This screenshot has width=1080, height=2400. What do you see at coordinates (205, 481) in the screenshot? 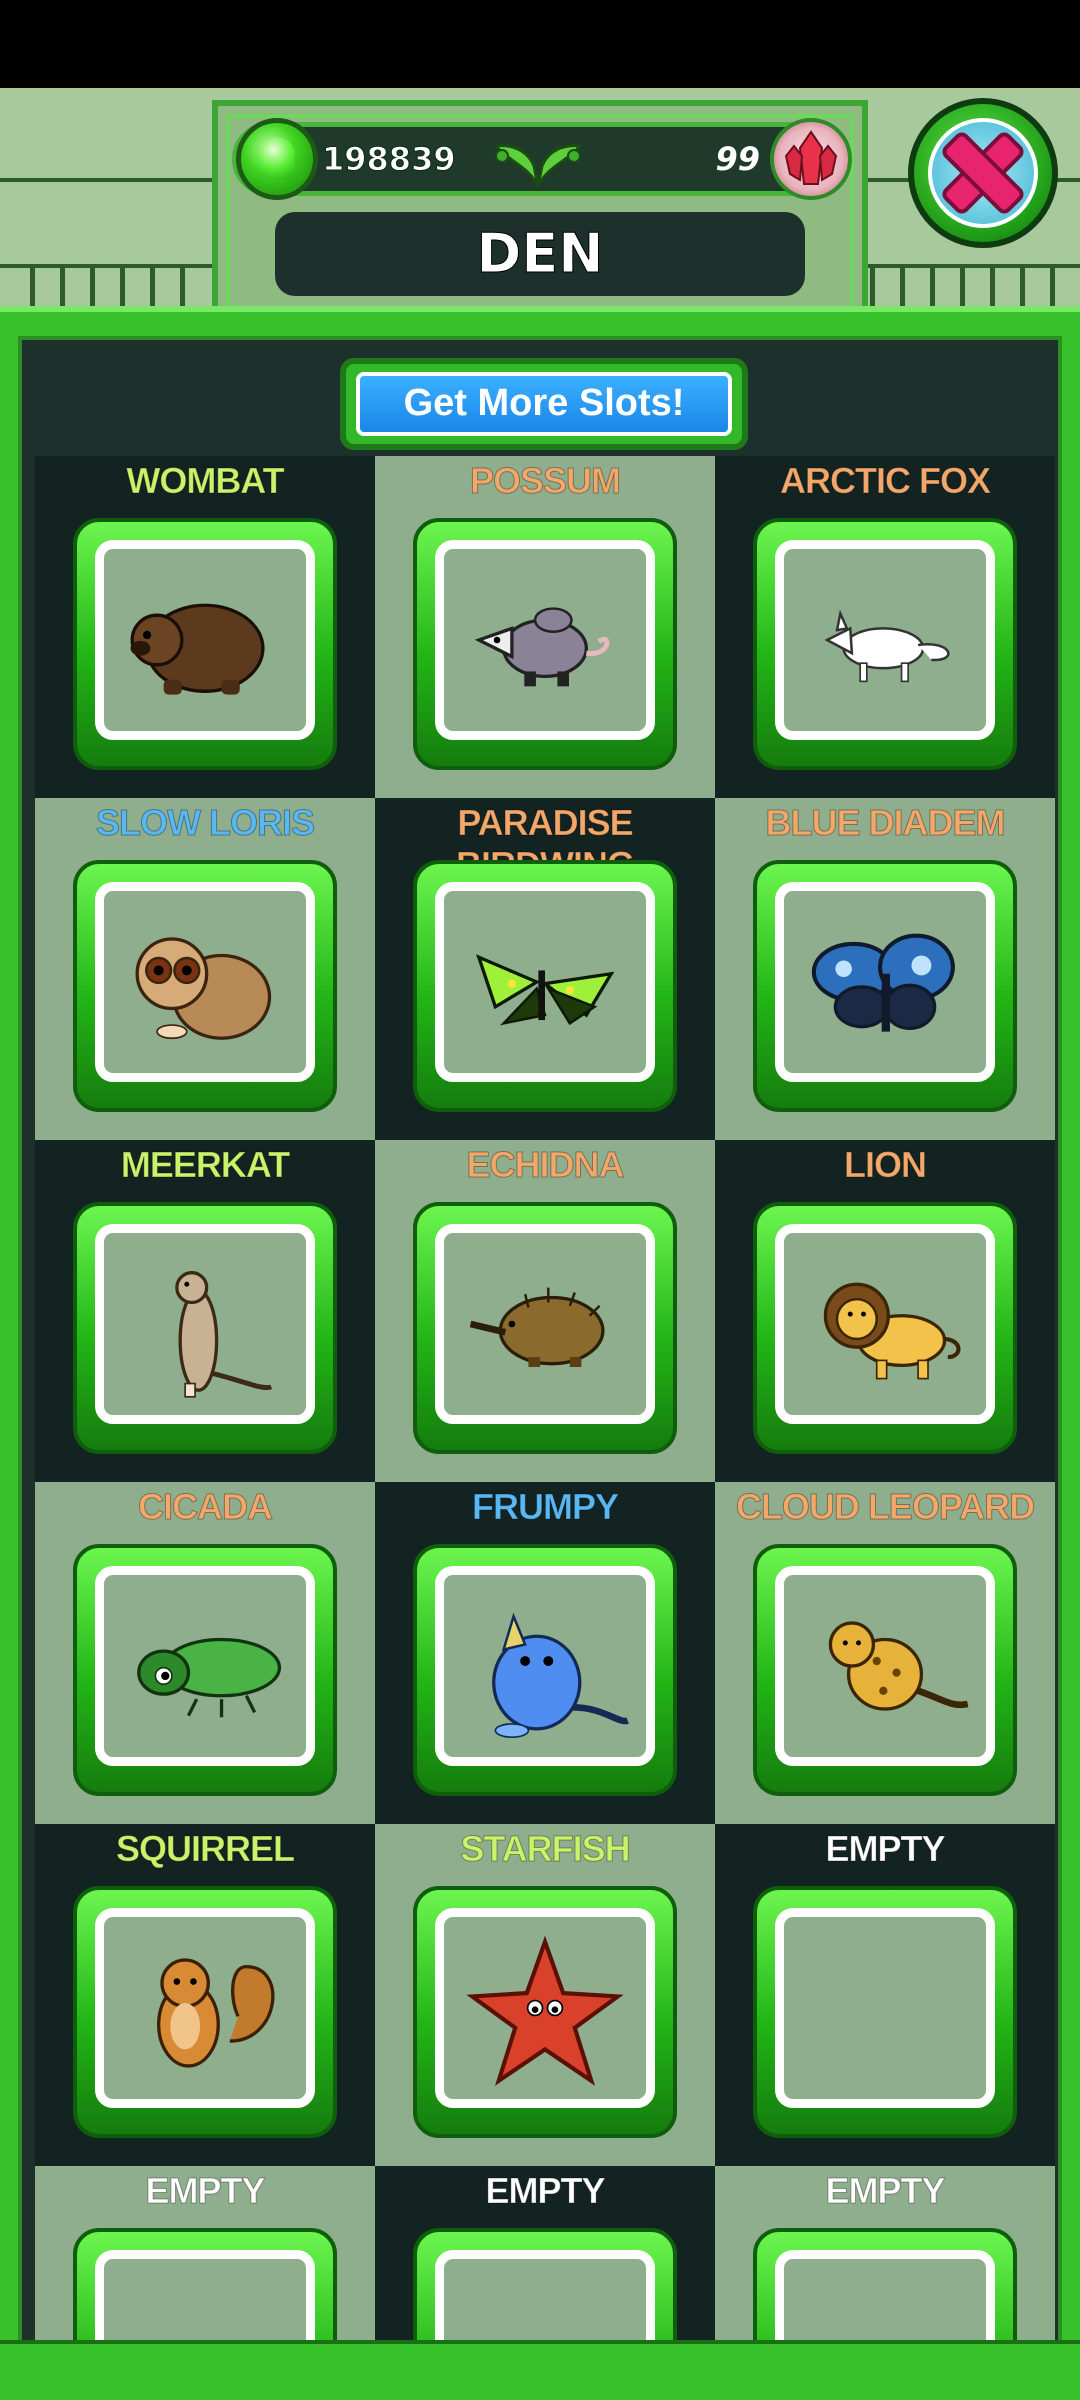
I see `creature-name: WOMBAT` at bounding box center [205, 481].